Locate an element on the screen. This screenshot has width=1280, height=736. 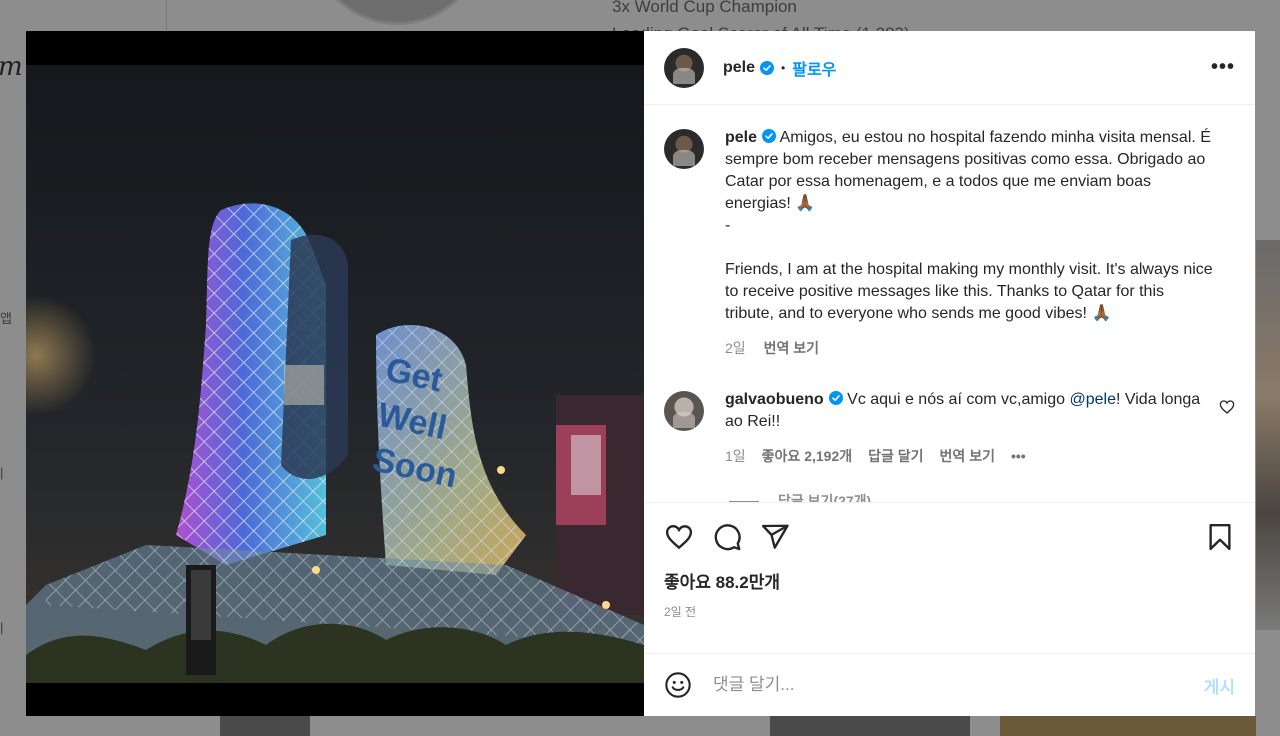
comment-meta: 1일 좋아요 2,192개 답글 달기 번역 보기 ••• is located at coordinates (970, 456).